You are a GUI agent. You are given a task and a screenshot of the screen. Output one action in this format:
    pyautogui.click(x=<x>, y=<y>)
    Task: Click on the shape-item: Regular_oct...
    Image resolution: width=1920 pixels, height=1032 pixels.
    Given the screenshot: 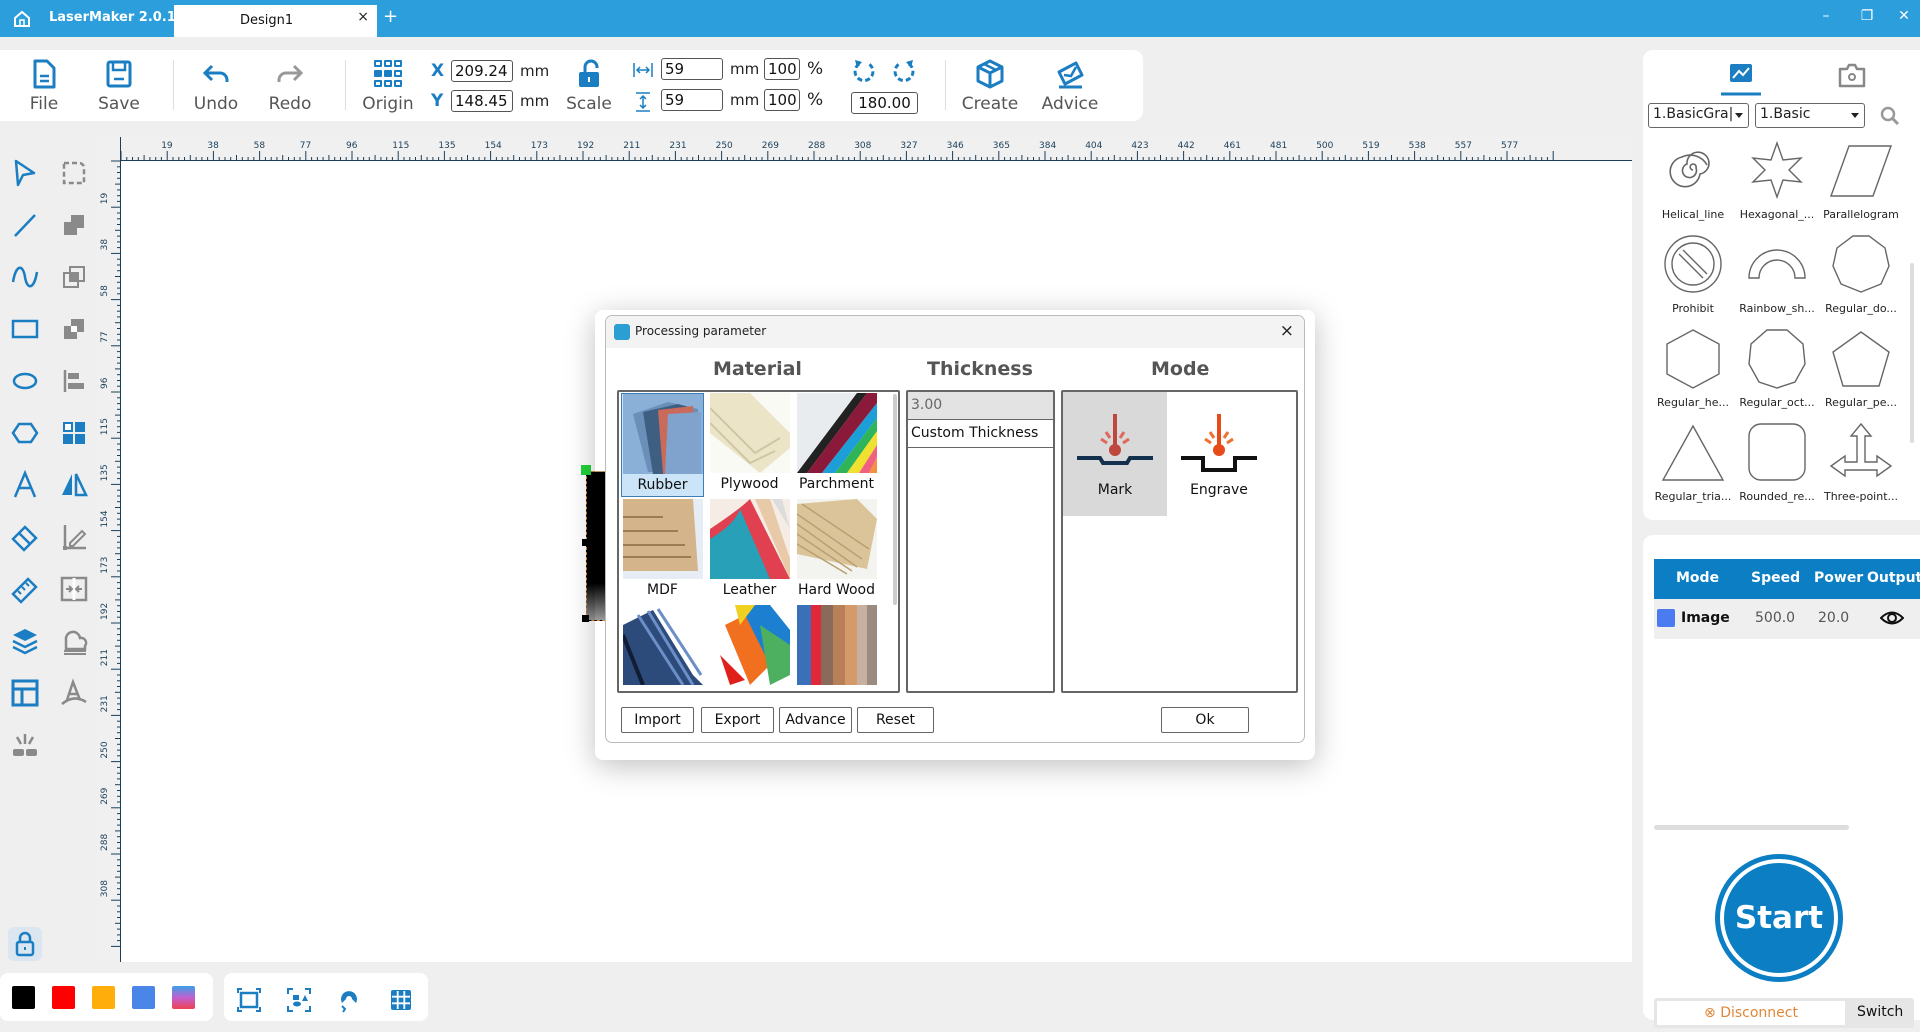 What is the action you would take?
    pyautogui.click(x=1777, y=374)
    